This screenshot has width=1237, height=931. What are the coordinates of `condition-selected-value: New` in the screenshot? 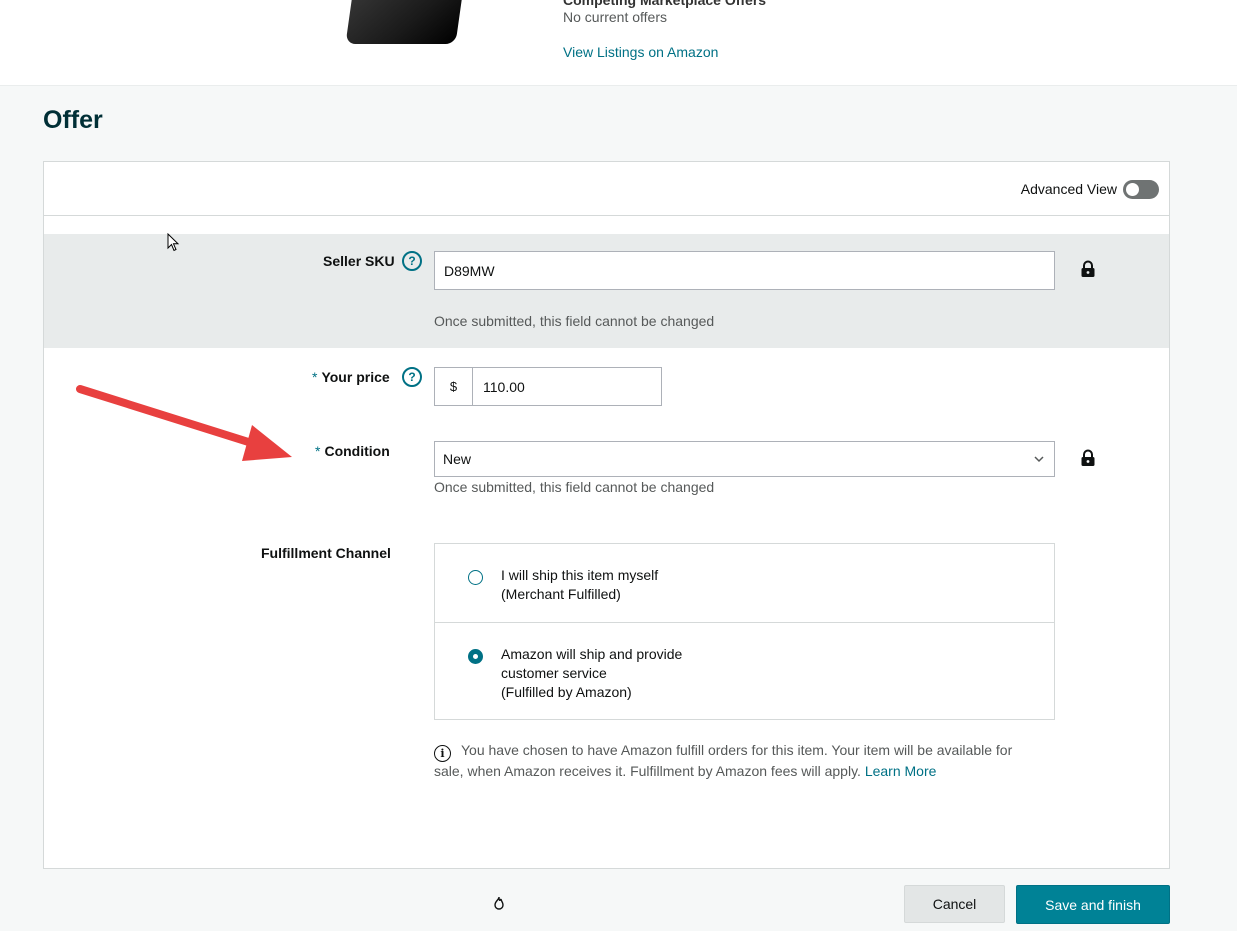 It's located at (457, 459).